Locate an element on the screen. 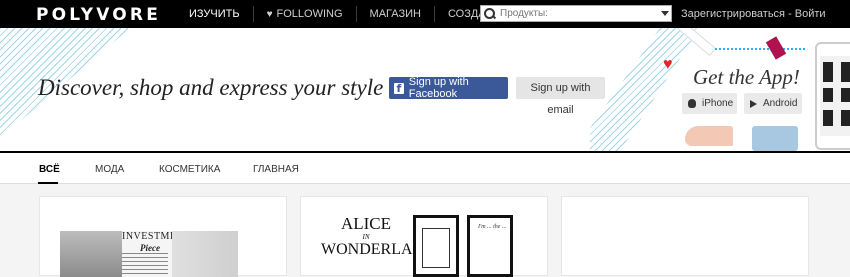 The image size is (850, 277). signup-login-link: Зарегистрироваться - Войти is located at coordinates (753, 14).